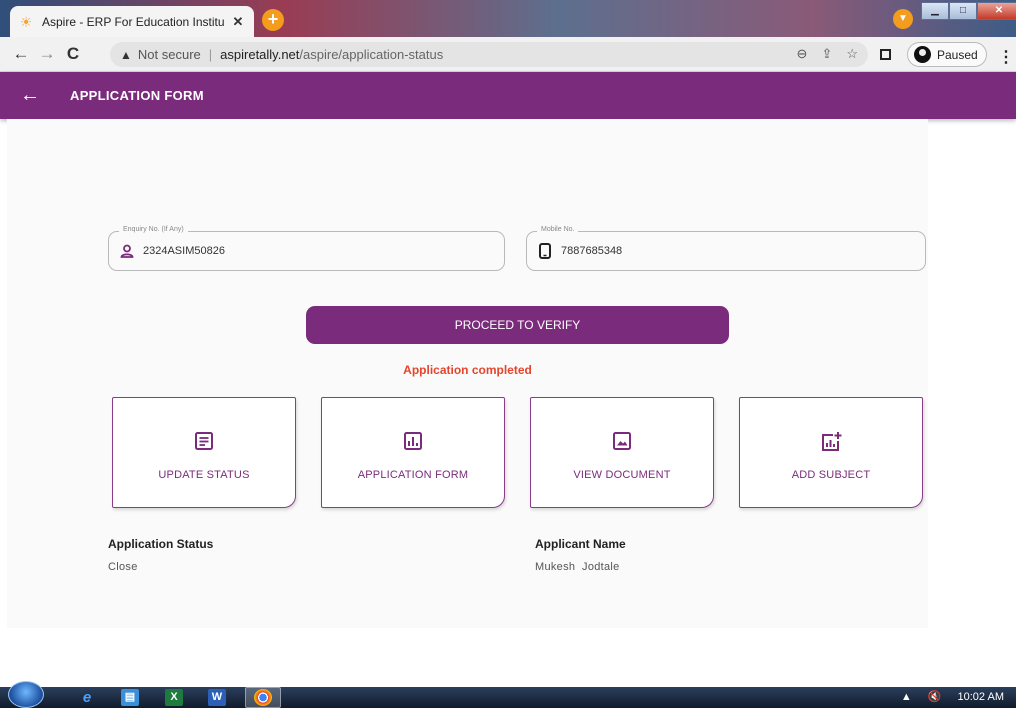 The width and height of the screenshot is (1016, 708). Describe the element at coordinates (467, 370) in the screenshot. I see `status-message: Application completed` at that location.